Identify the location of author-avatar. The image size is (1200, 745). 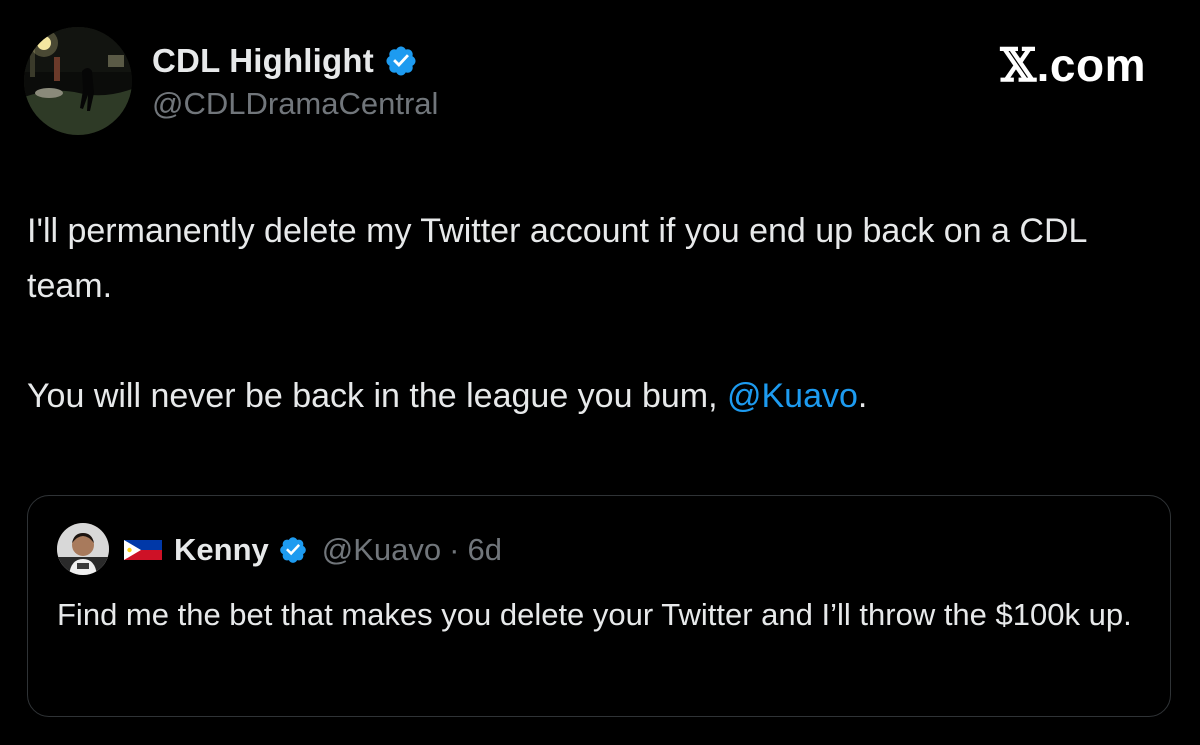
(78, 81).